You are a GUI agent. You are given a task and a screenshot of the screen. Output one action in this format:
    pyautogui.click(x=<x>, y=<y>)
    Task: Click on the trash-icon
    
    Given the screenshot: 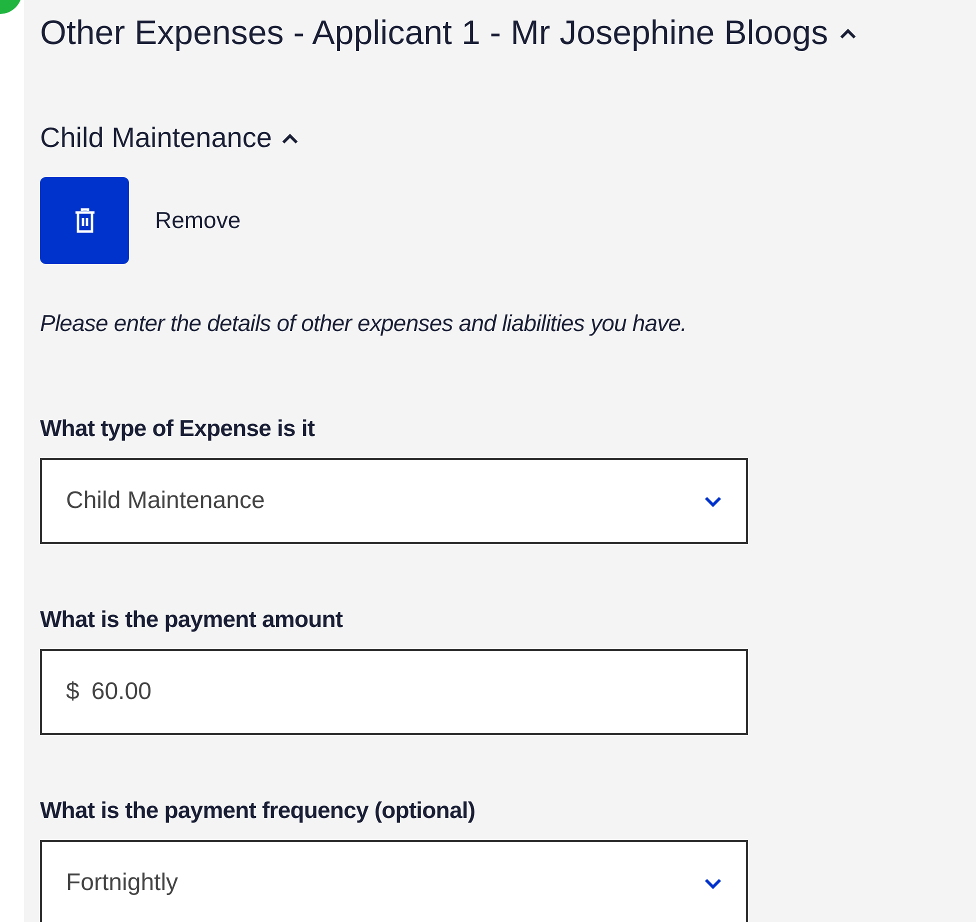 What is the action you would take?
    pyautogui.click(x=85, y=221)
    